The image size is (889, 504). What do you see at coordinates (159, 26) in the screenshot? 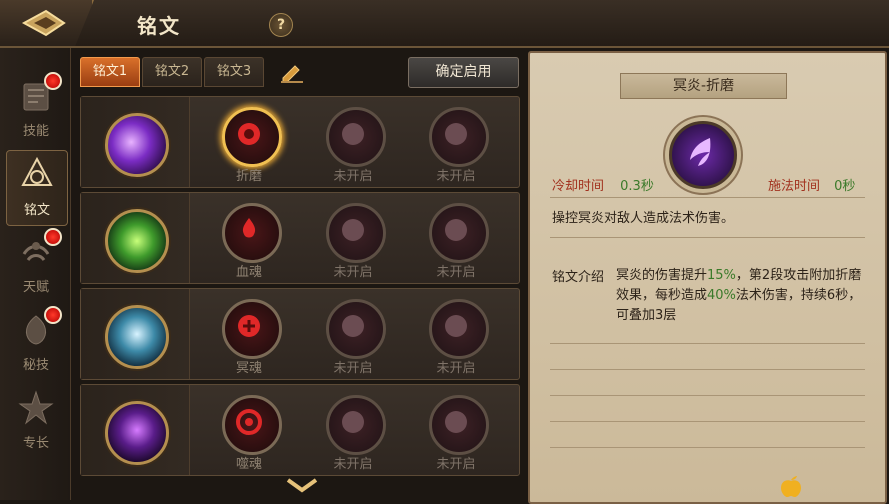
I see `page-title: 铭文` at bounding box center [159, 26].